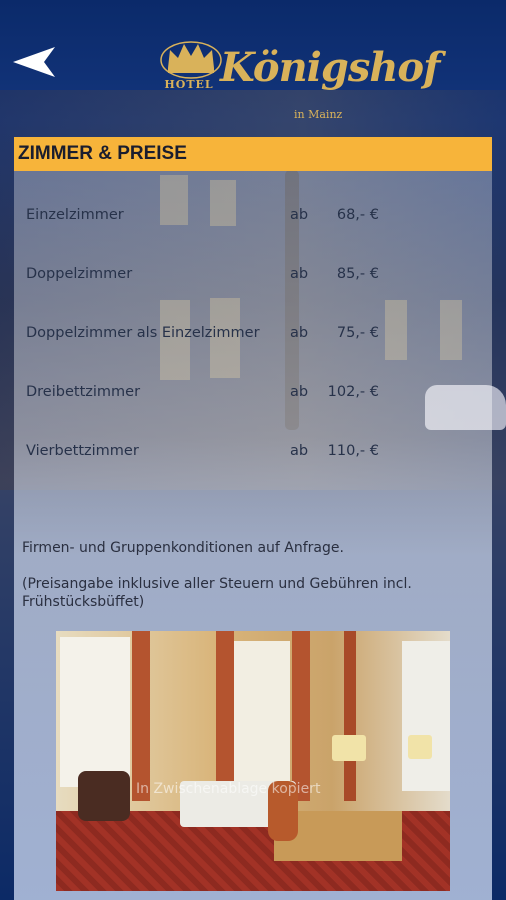 Image resolution: width=506 pixels, height=900 pixels. What do you see at coordinates (228, 789) in the screenshot?
I see `clipboard-watermark: In Zwischenablage kopiert` at bounding box center [228, 789].